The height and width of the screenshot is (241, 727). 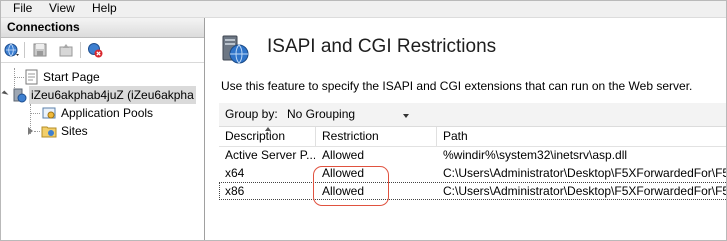 What do you see at coordinates (251, 114) in the screenshot?
I see `group-by-label: Group by:` at bounding box center [251, 114].